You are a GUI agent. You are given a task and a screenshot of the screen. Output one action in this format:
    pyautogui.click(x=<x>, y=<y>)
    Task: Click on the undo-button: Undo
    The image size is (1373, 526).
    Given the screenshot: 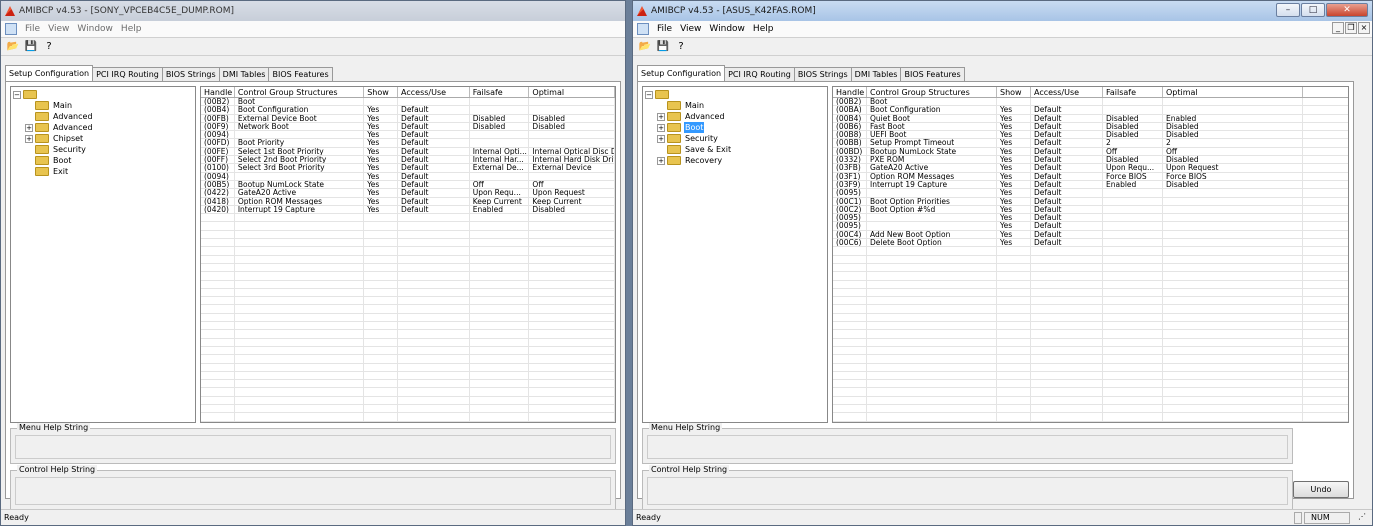 What is the action you would take?
    pyautogui.click(x=1321, y=489)
    